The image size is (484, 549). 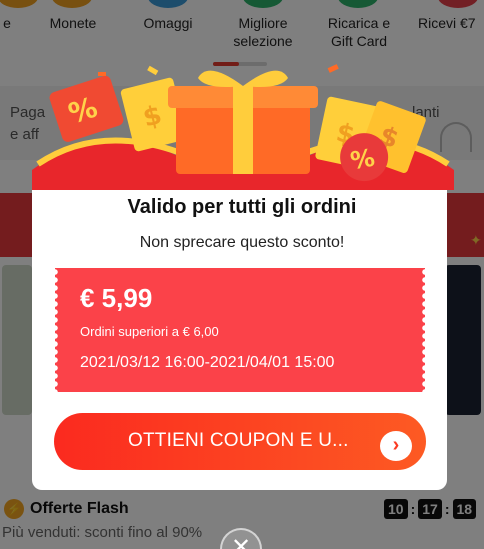 What do you see at coordinates (149, 331) in the screenshot?
I see `coupon-min-order: Ordini superiori a € 6,00` at bounding box center [149, 331].